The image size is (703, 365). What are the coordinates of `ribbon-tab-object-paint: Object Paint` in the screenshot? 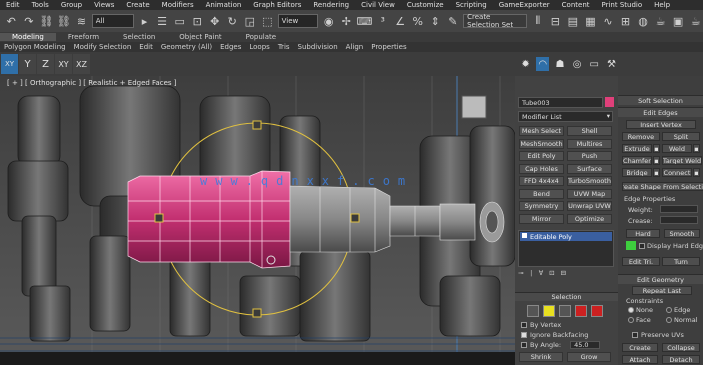 It's located at (200, 37).